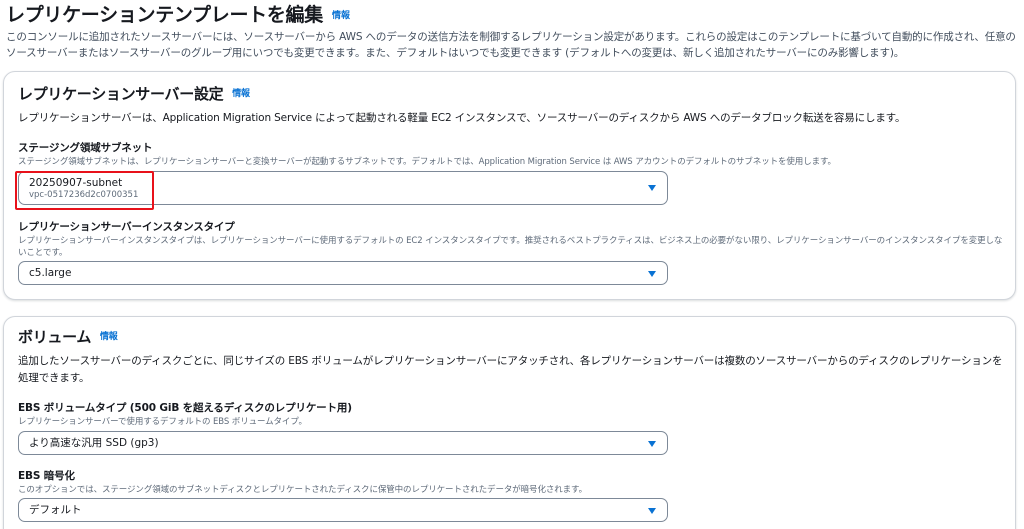 This screenshot has height=529, width=1024. I want to click on page-title: レプリケーションテンプレートを編集, so click(164, 15).